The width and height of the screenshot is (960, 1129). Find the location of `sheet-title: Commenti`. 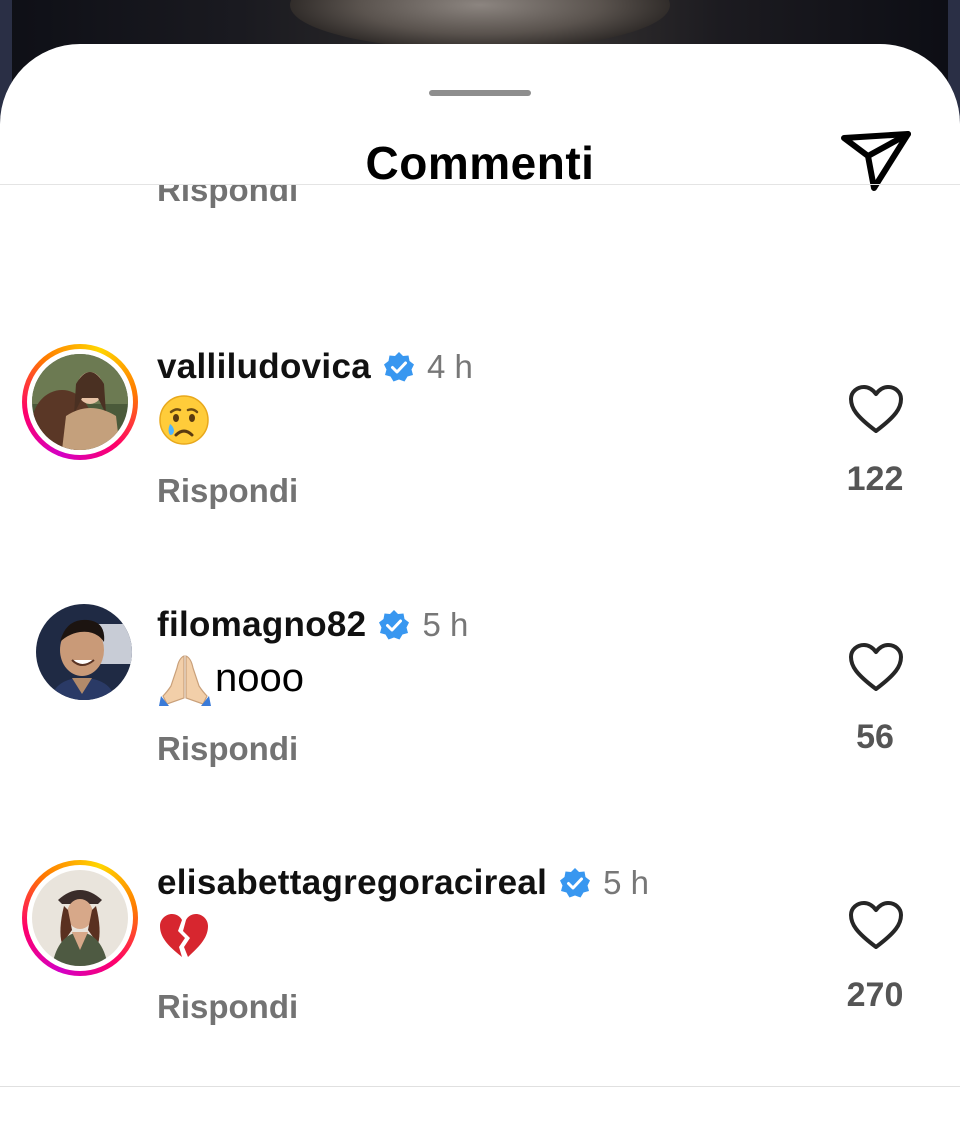

sheet-title: Commenti is located at coordinates (480, 163).